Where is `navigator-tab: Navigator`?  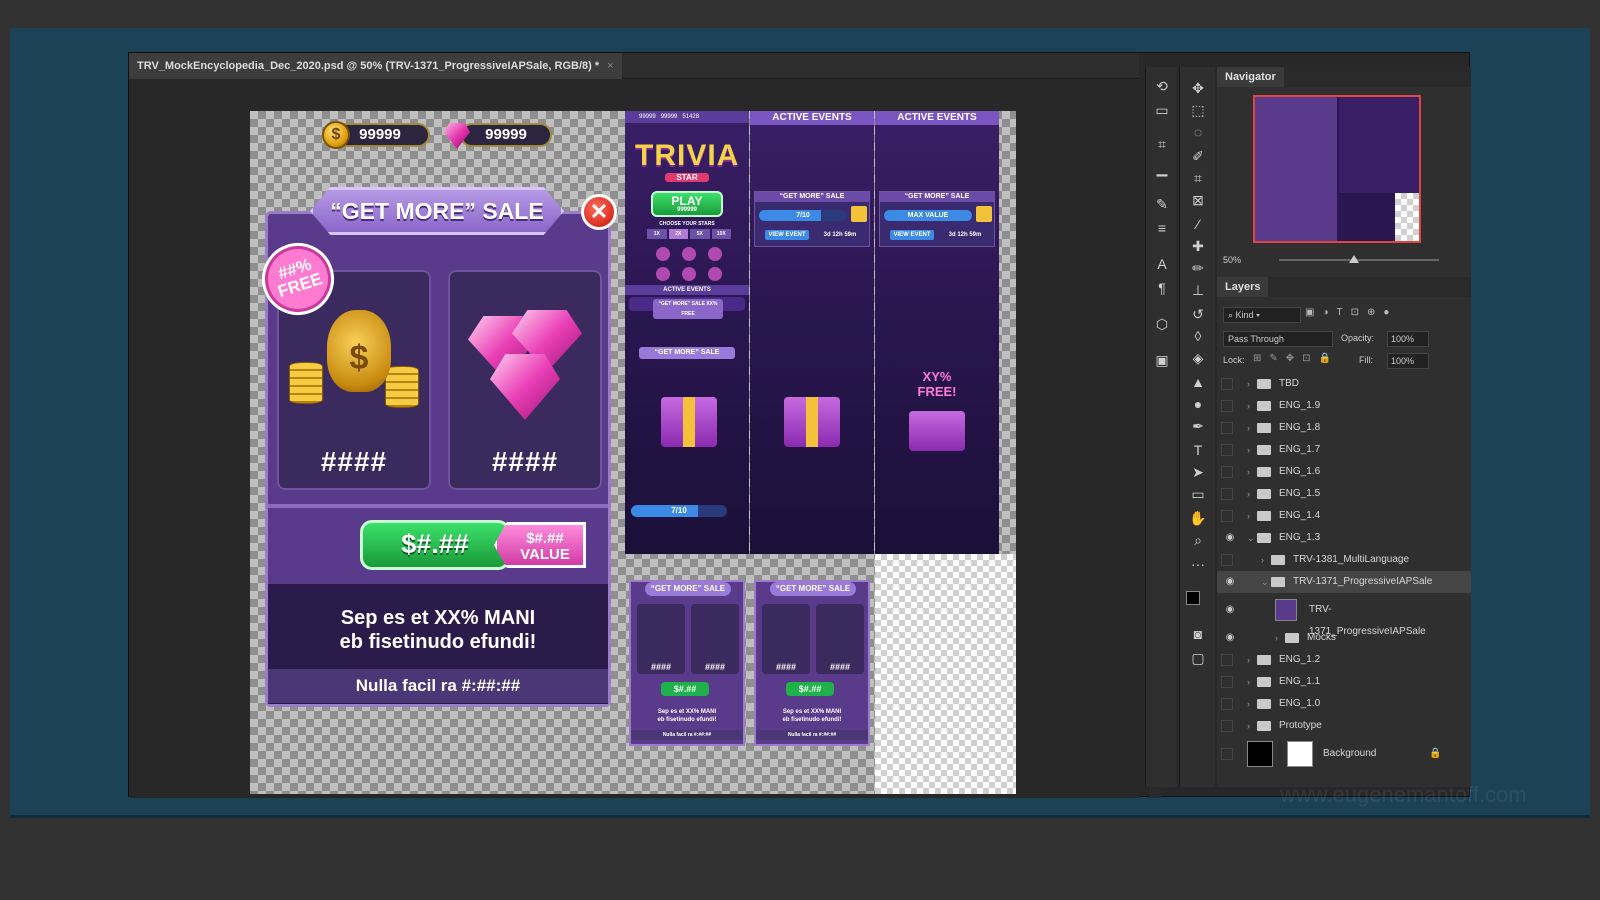 navigator-tab: Navigator is located at coordinates (1250, 77).